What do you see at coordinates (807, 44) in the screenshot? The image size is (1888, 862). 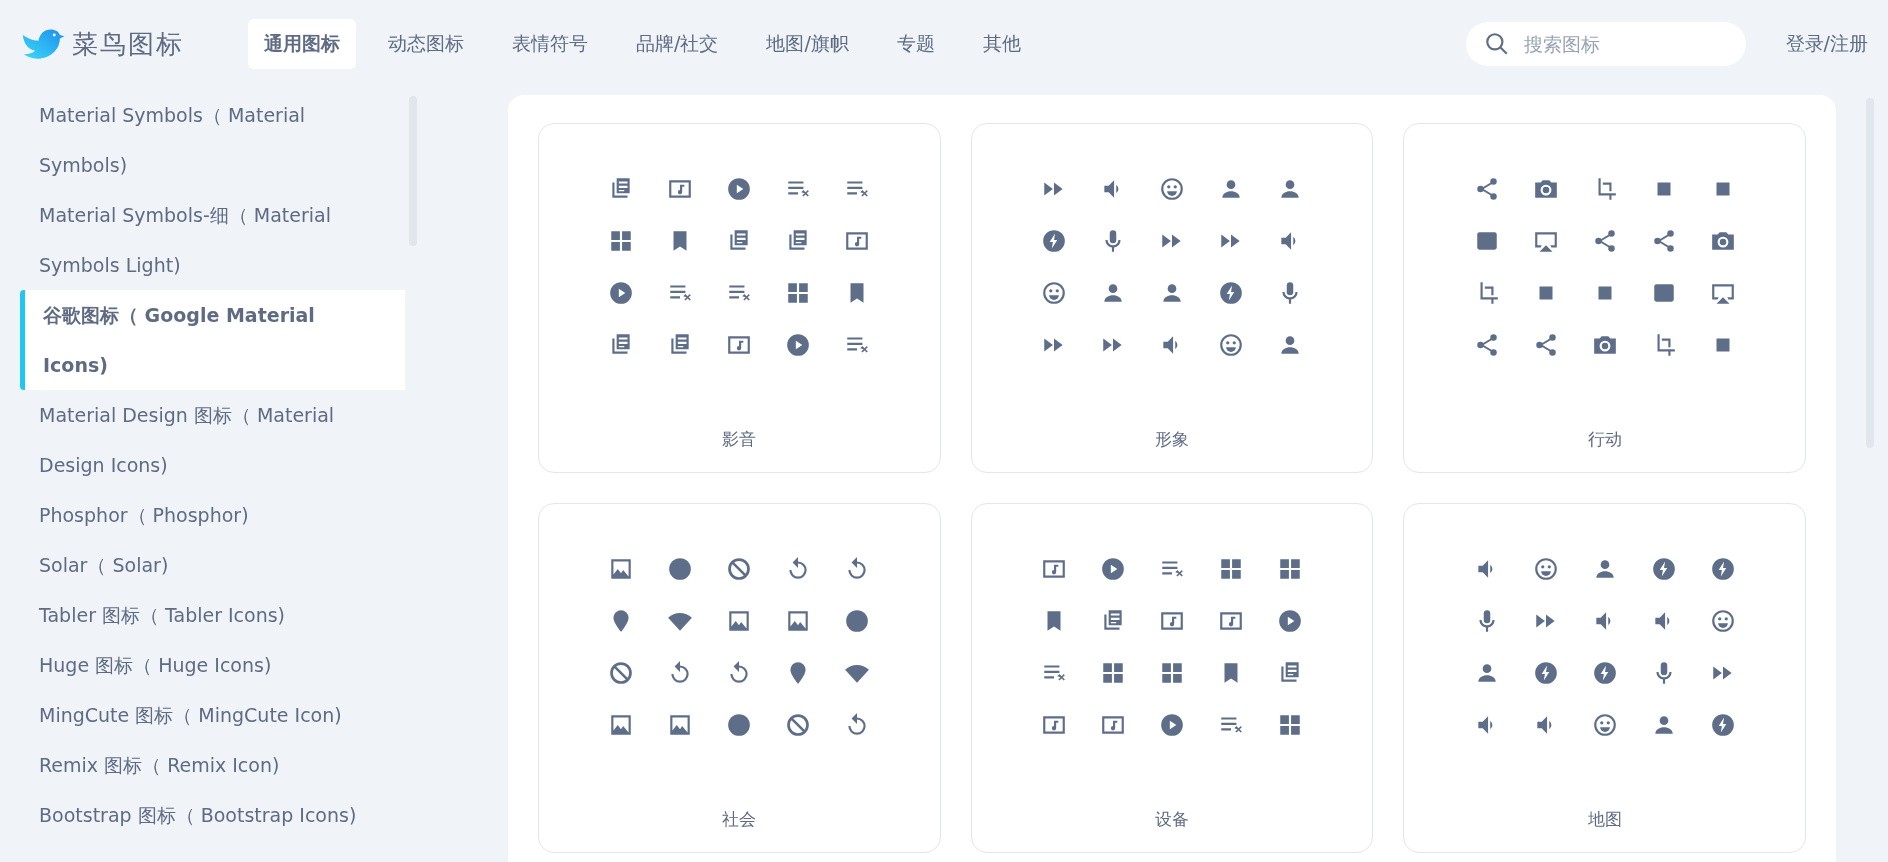 I see `nav-tab: 地图/旗帜` at bounding box center [807, 44].